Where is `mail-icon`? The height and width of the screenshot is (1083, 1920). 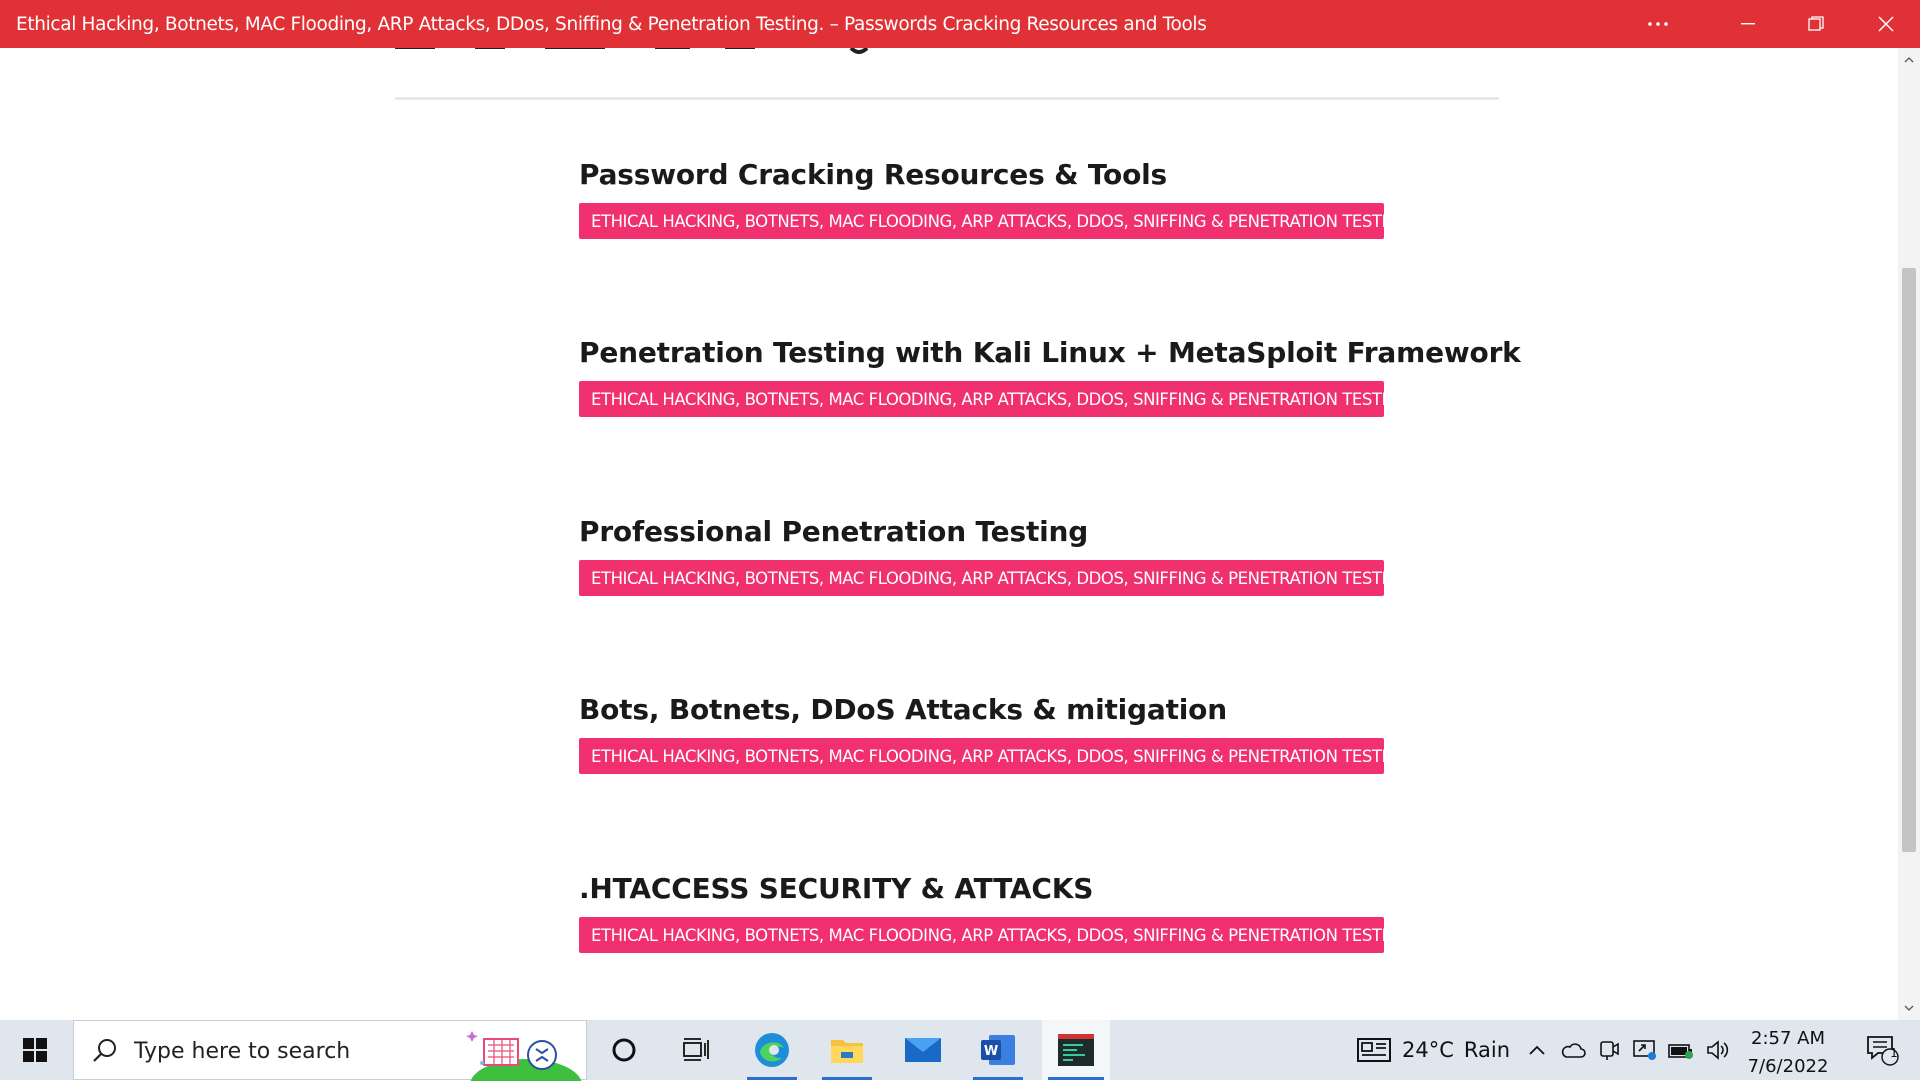 mail-icon is located at coordinates (923, 1050).